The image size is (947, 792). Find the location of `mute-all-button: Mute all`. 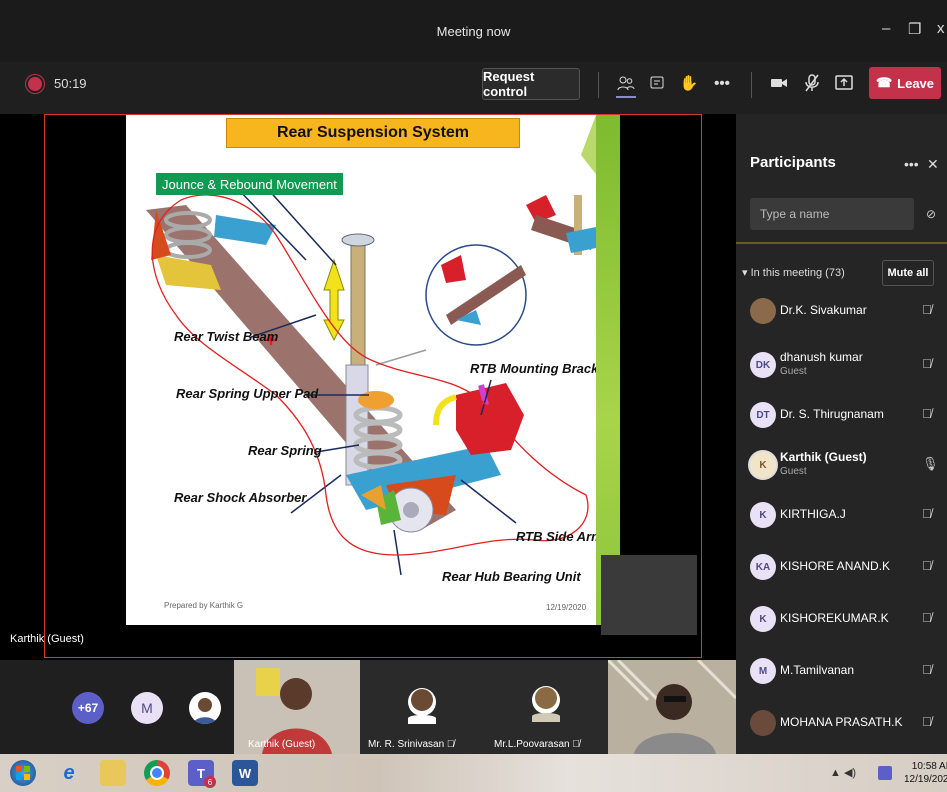

mute-all-button: Mute all is located at coordinates (908, 273).